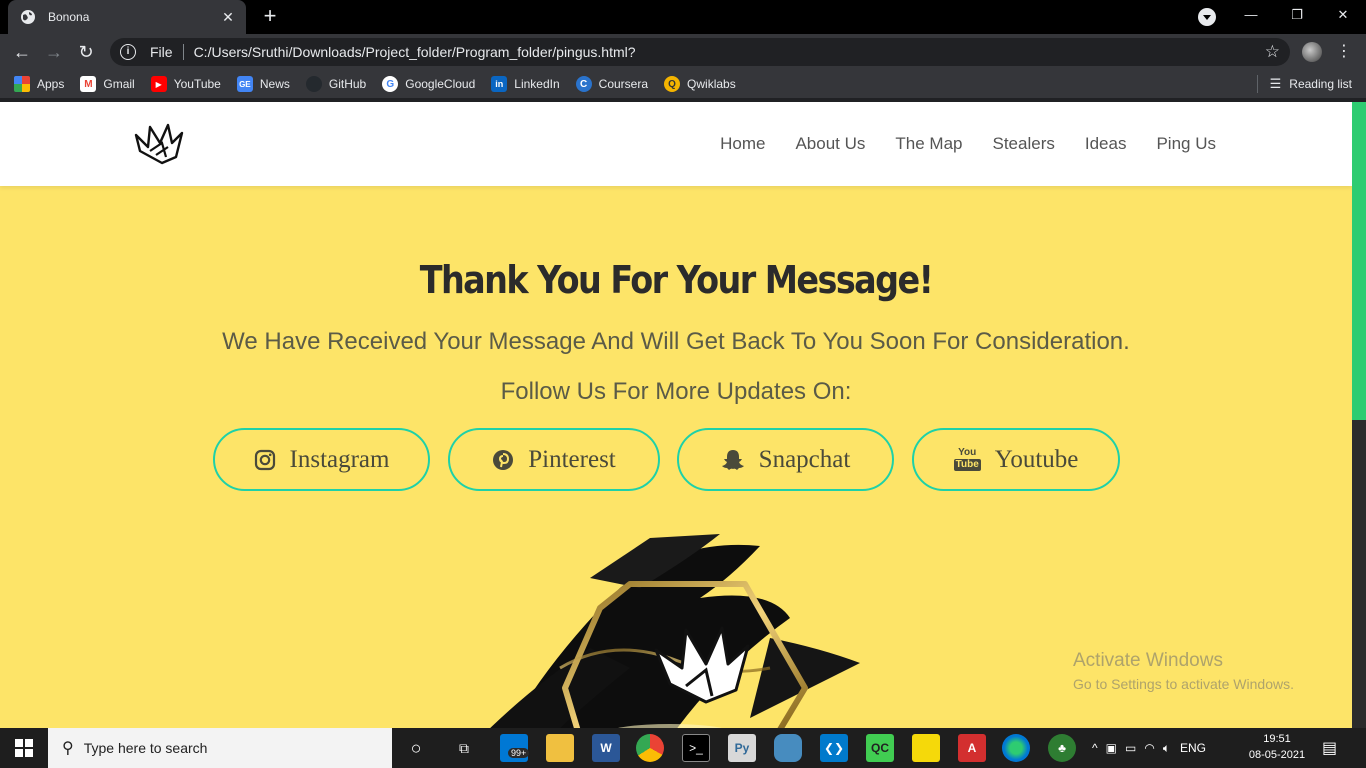  What do you see at coordinates (127, 17) in the screenshot?
I see `browser-tab: Bonona ✕` at bounding box center [127, 17].